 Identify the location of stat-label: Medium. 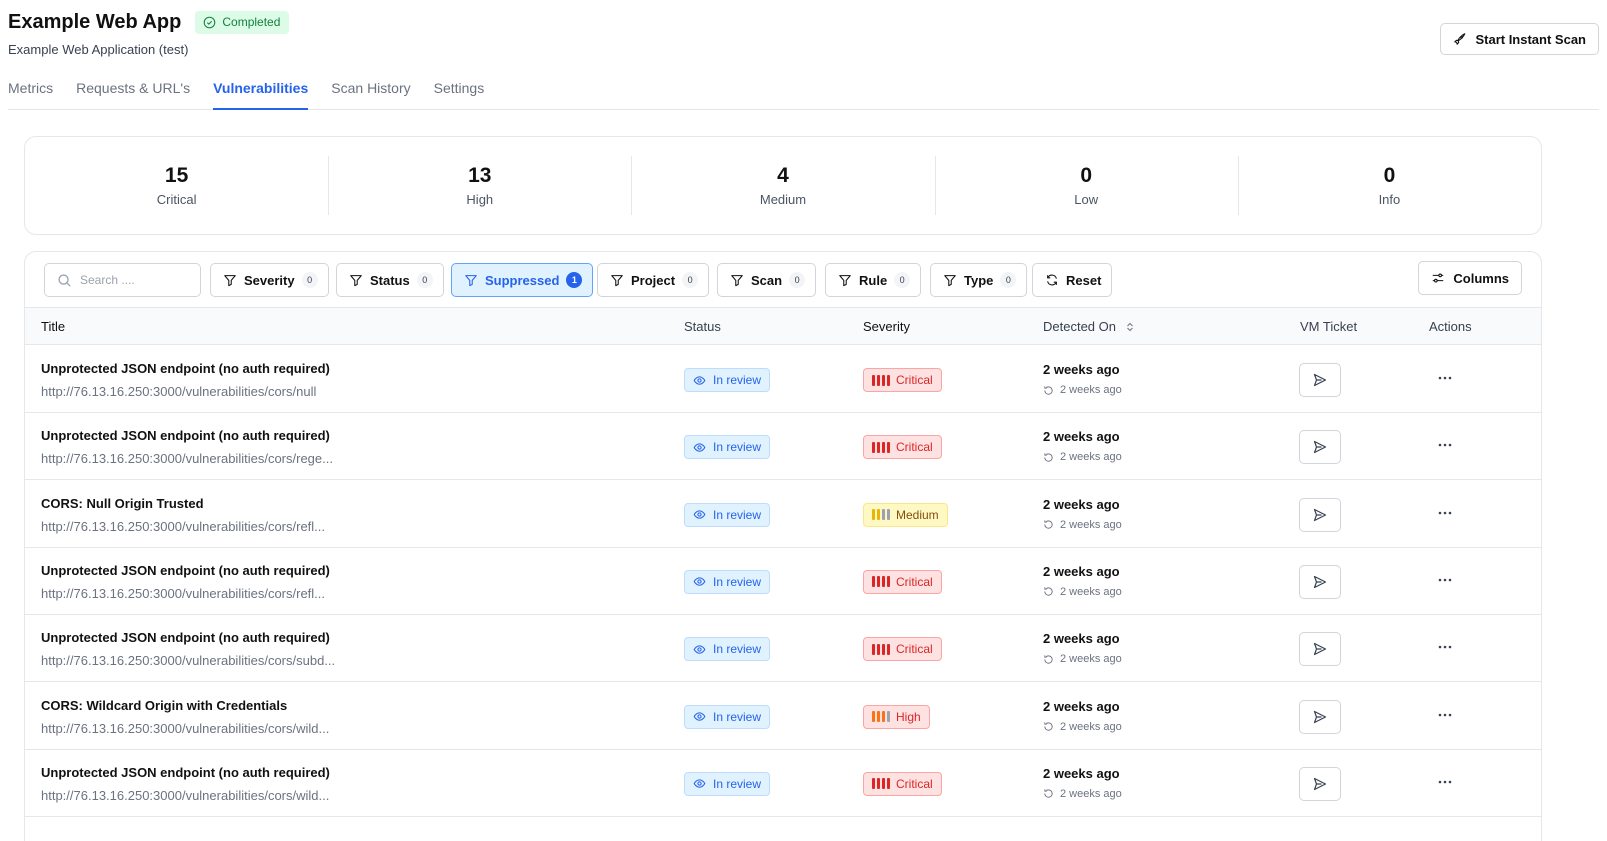
(783, 199).